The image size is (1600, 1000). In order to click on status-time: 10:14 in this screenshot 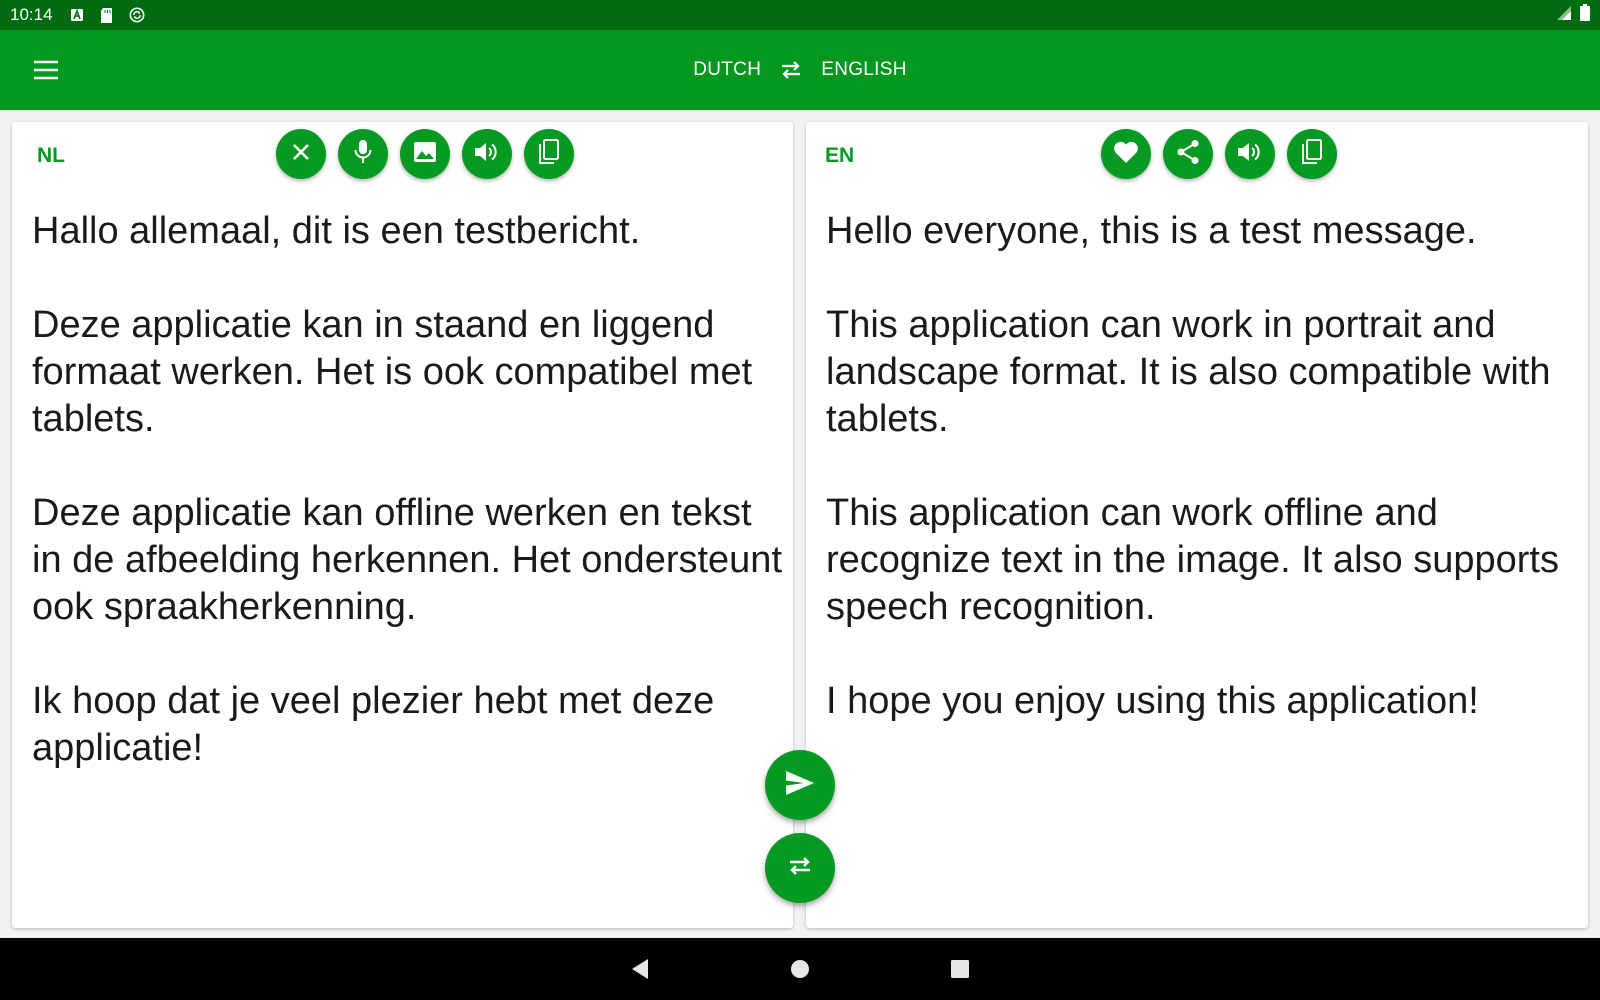, I will do `click(31, 14)`.